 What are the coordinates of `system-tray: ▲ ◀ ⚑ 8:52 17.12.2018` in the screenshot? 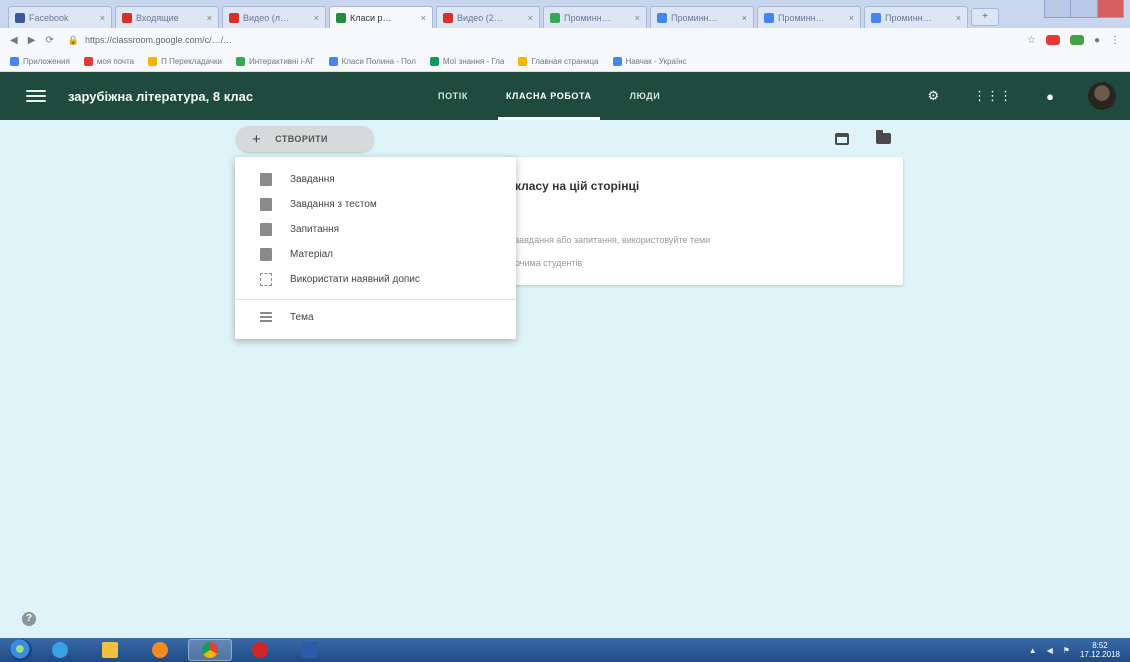 It's located at (1074, 650).